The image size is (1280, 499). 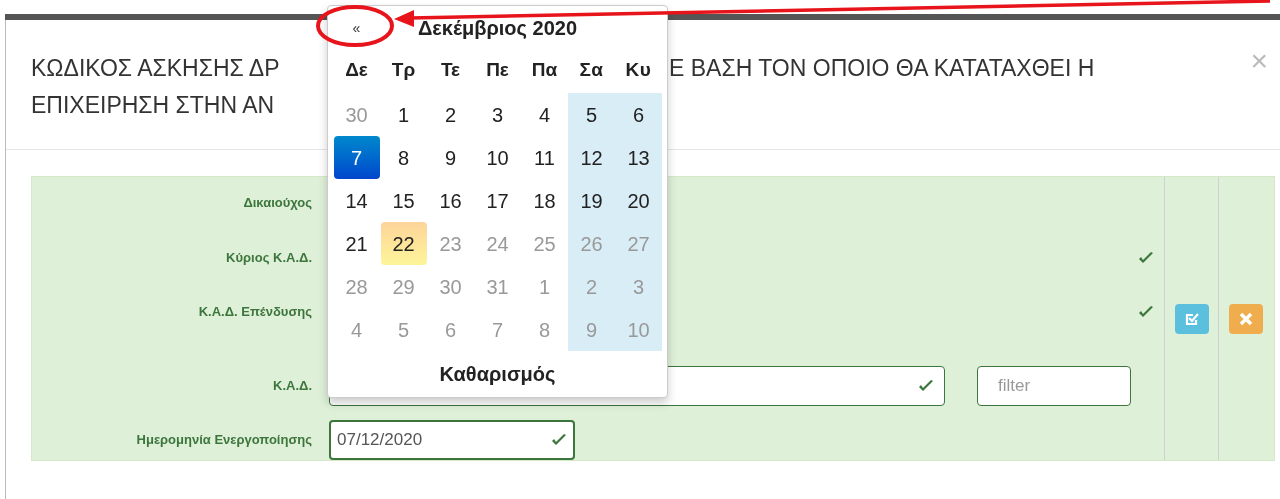 What do you see at coordinates (153, 106) in the screenshot?
I see `modal-title: ΕΠΙΧΕΙΡΗΣΗ ΣΤΗΝ ΑΝ` at bounding box center [153, 106].